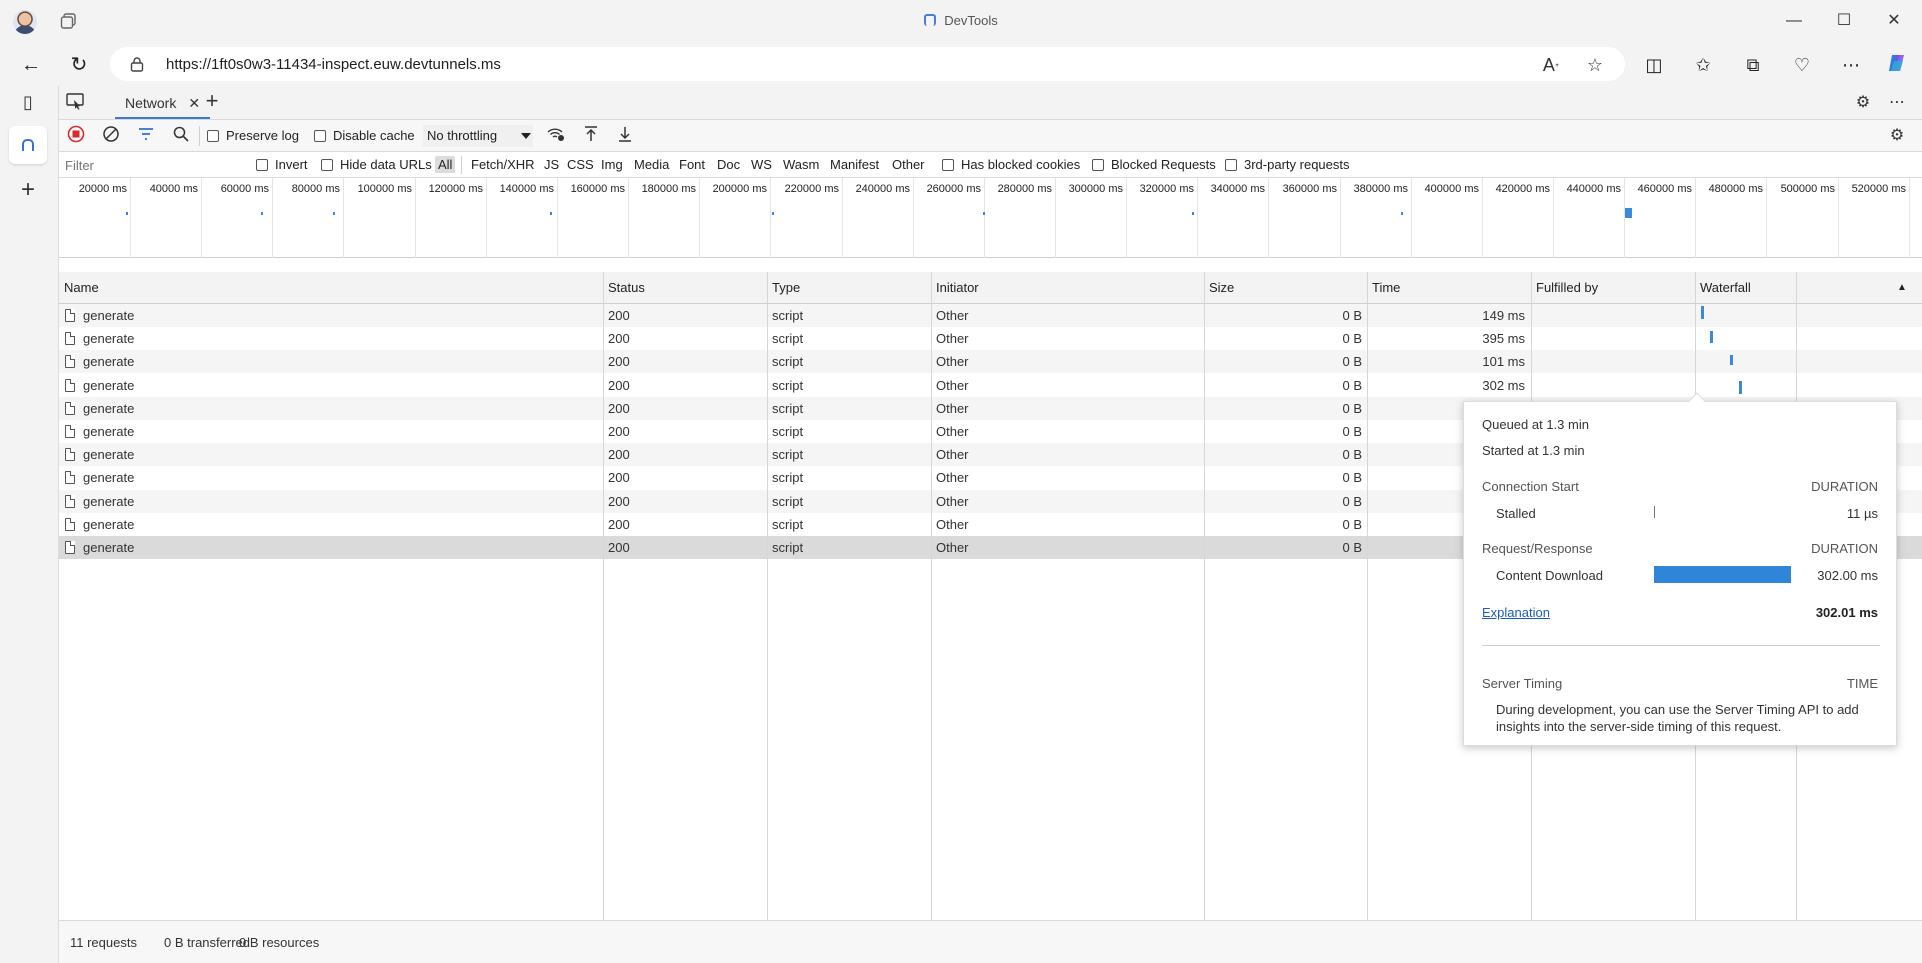 The height and width of the screenshot is (963, 1922). I want to click on tab-network: Network ✕, so click(163, 102).